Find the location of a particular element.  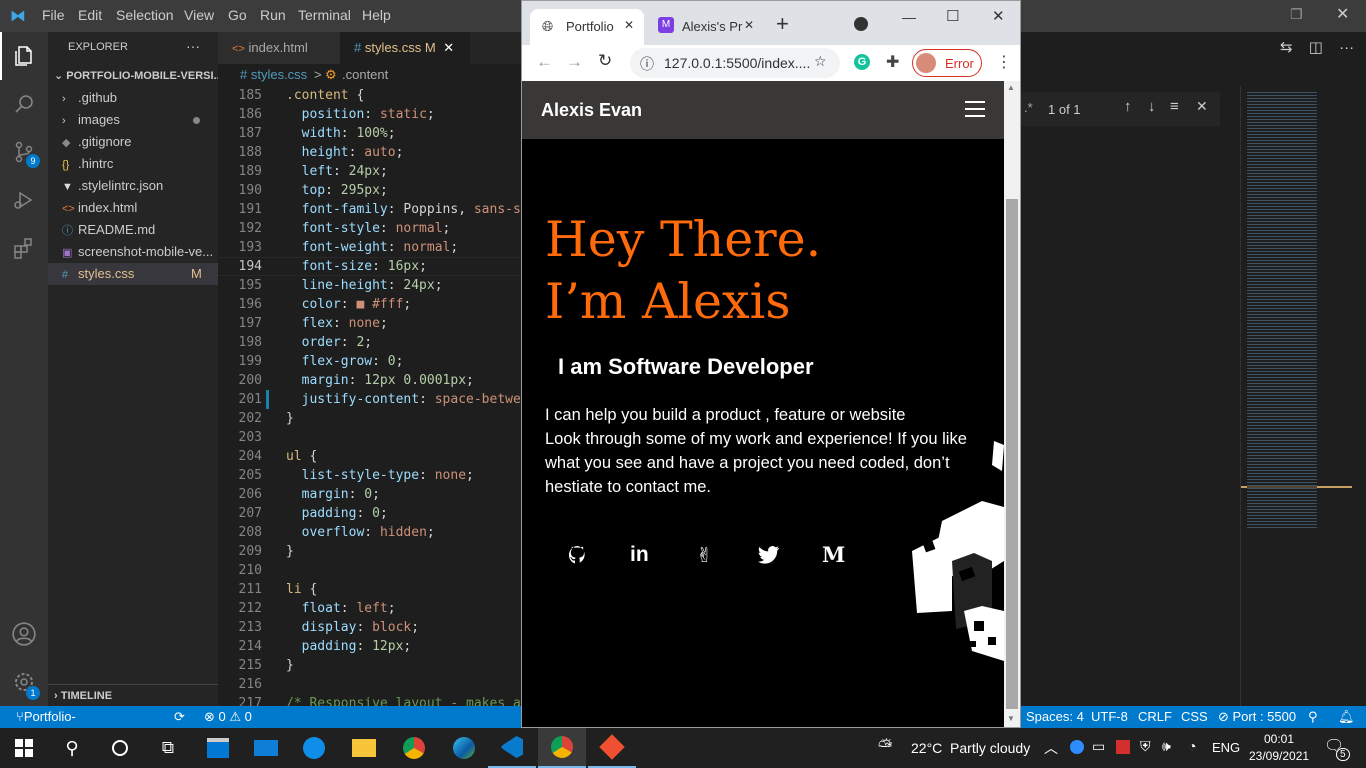

extensions-puzzle-icon: ✚ is located at coordinates (892, 62).